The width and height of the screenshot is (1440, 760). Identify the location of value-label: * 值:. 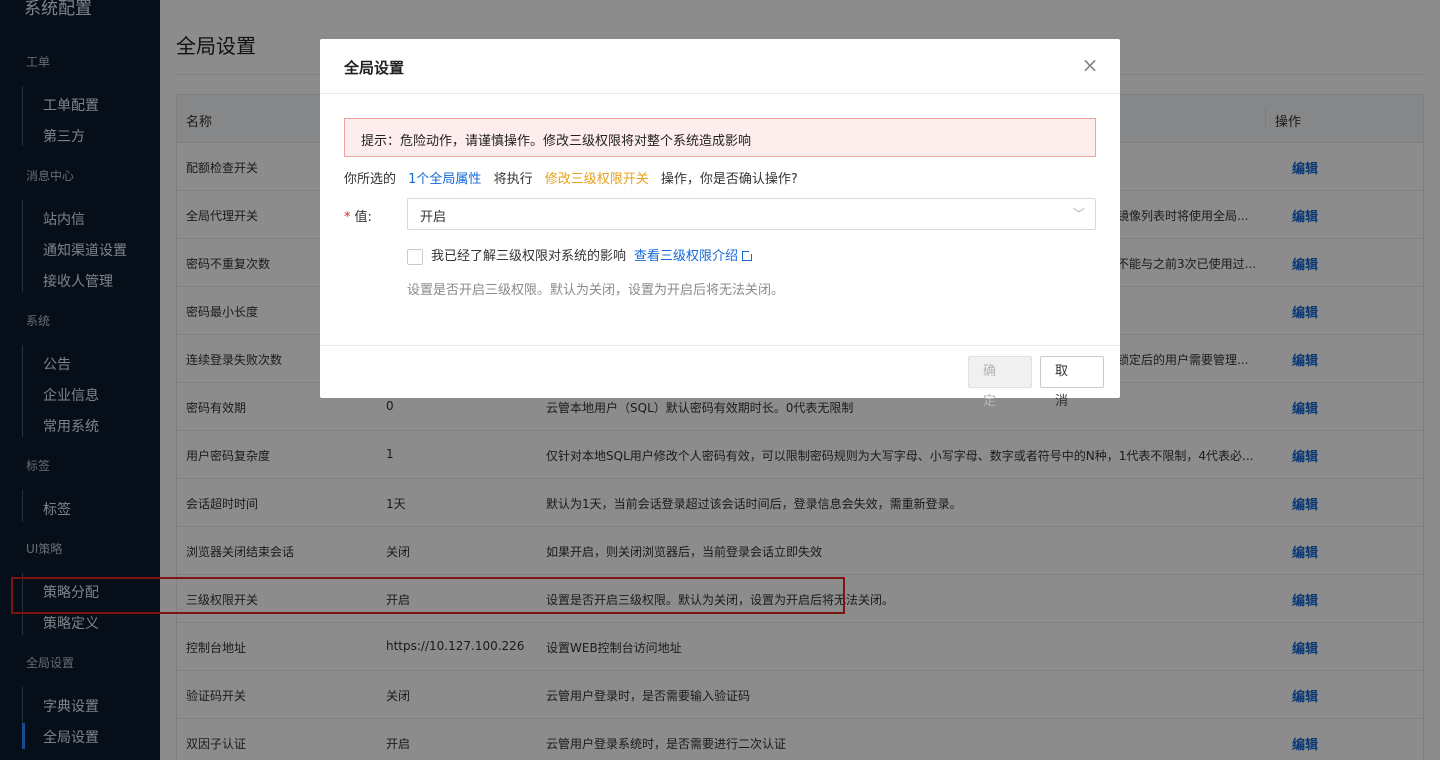
(358, 215).